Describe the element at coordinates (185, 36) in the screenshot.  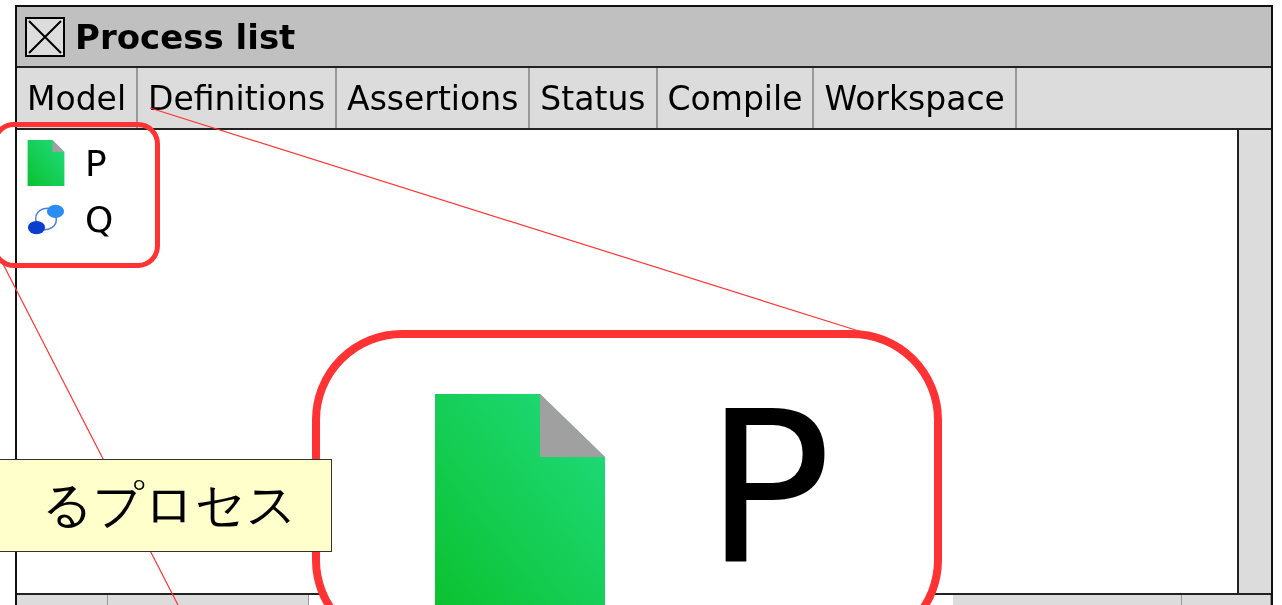
I see `window-title: Process list` at that location.